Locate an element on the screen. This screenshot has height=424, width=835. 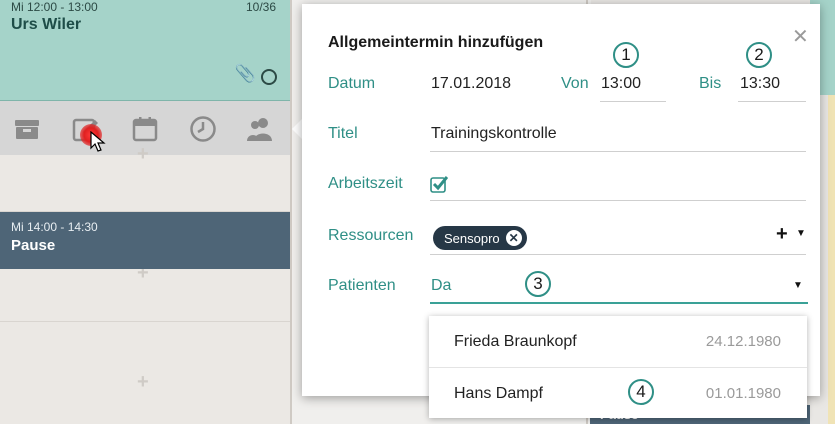
appointment-card: Mi 12:00 - 13:00 10/36 Urs Wiler 📎 is located at coordinates (145, 50).